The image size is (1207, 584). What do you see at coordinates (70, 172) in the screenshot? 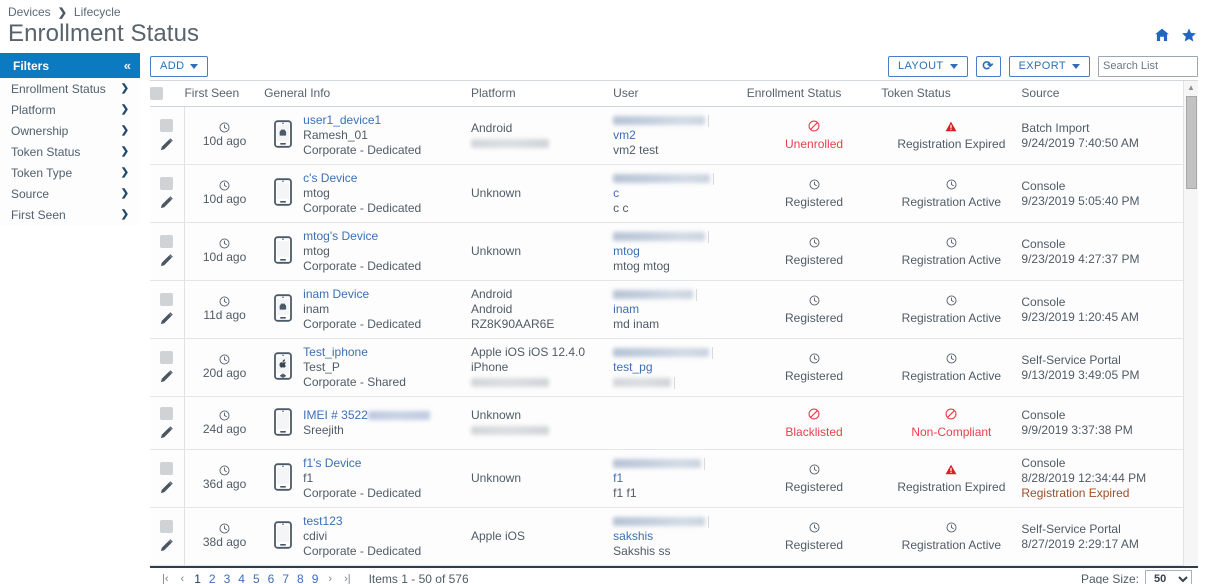
I see `filter-item-token-type: Token Type ❯` at bounding box center [70, 172].